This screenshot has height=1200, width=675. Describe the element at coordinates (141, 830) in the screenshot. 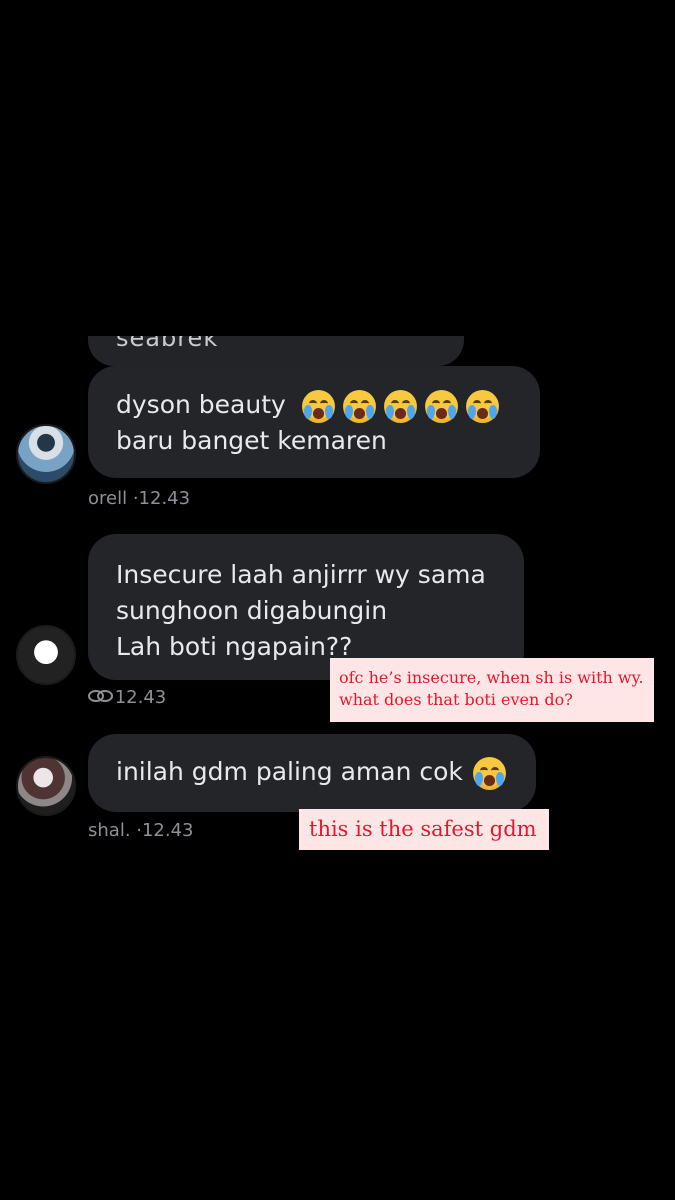

I see `comment-meta: shal. ·12.43` at that location.